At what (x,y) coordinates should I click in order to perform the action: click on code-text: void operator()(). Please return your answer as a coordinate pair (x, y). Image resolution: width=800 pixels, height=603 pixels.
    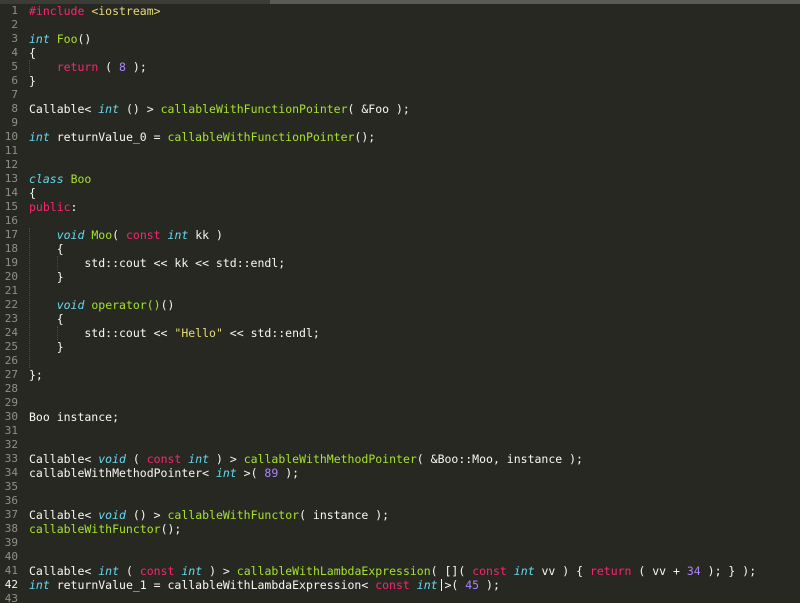
    Looking at the image, I should click on (102, 305).